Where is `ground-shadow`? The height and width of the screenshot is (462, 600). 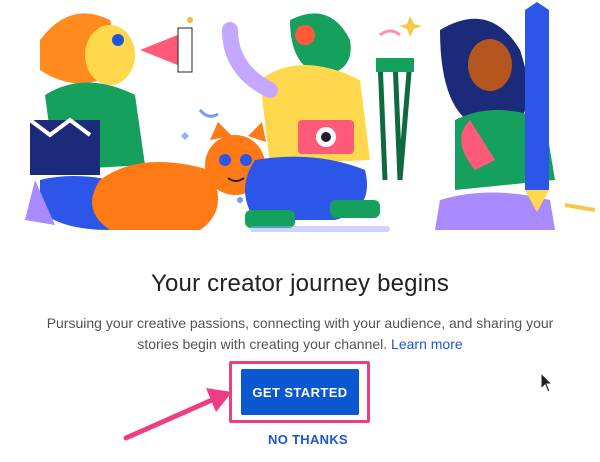 ground-shadow is located at coordinates (320, 229).